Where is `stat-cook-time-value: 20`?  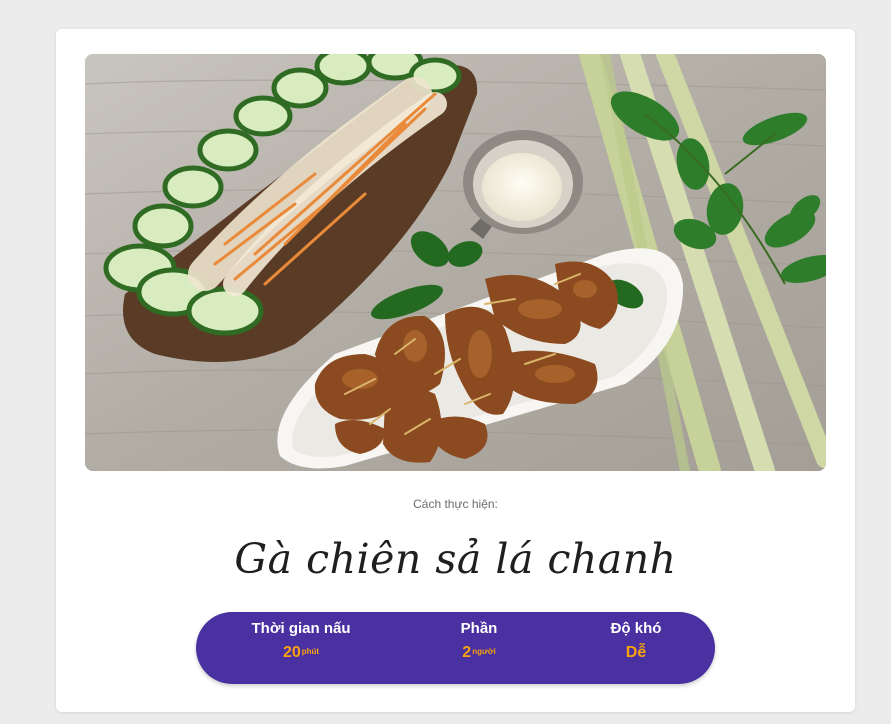 stat-cook-time-value: 20 is located at coordinates (291, 652).